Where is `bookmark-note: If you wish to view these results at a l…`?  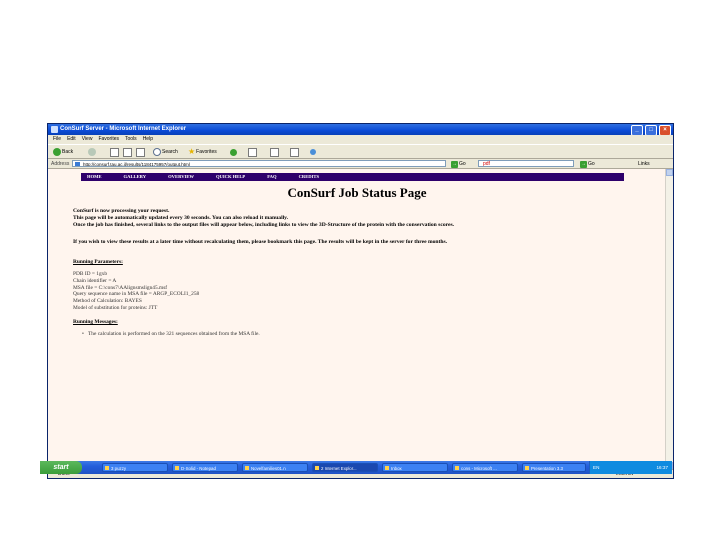
bookmark-note: If you wish to view these results at a l… is located at coordinates (260, 242).